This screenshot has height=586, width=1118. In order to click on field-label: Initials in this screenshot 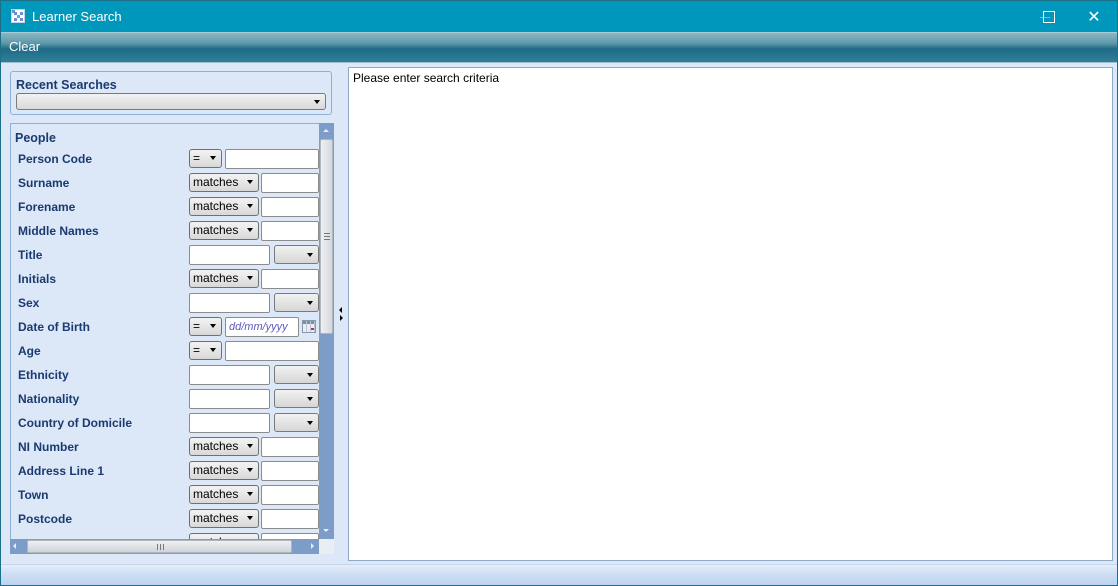, I will do `click(37, 279)`.